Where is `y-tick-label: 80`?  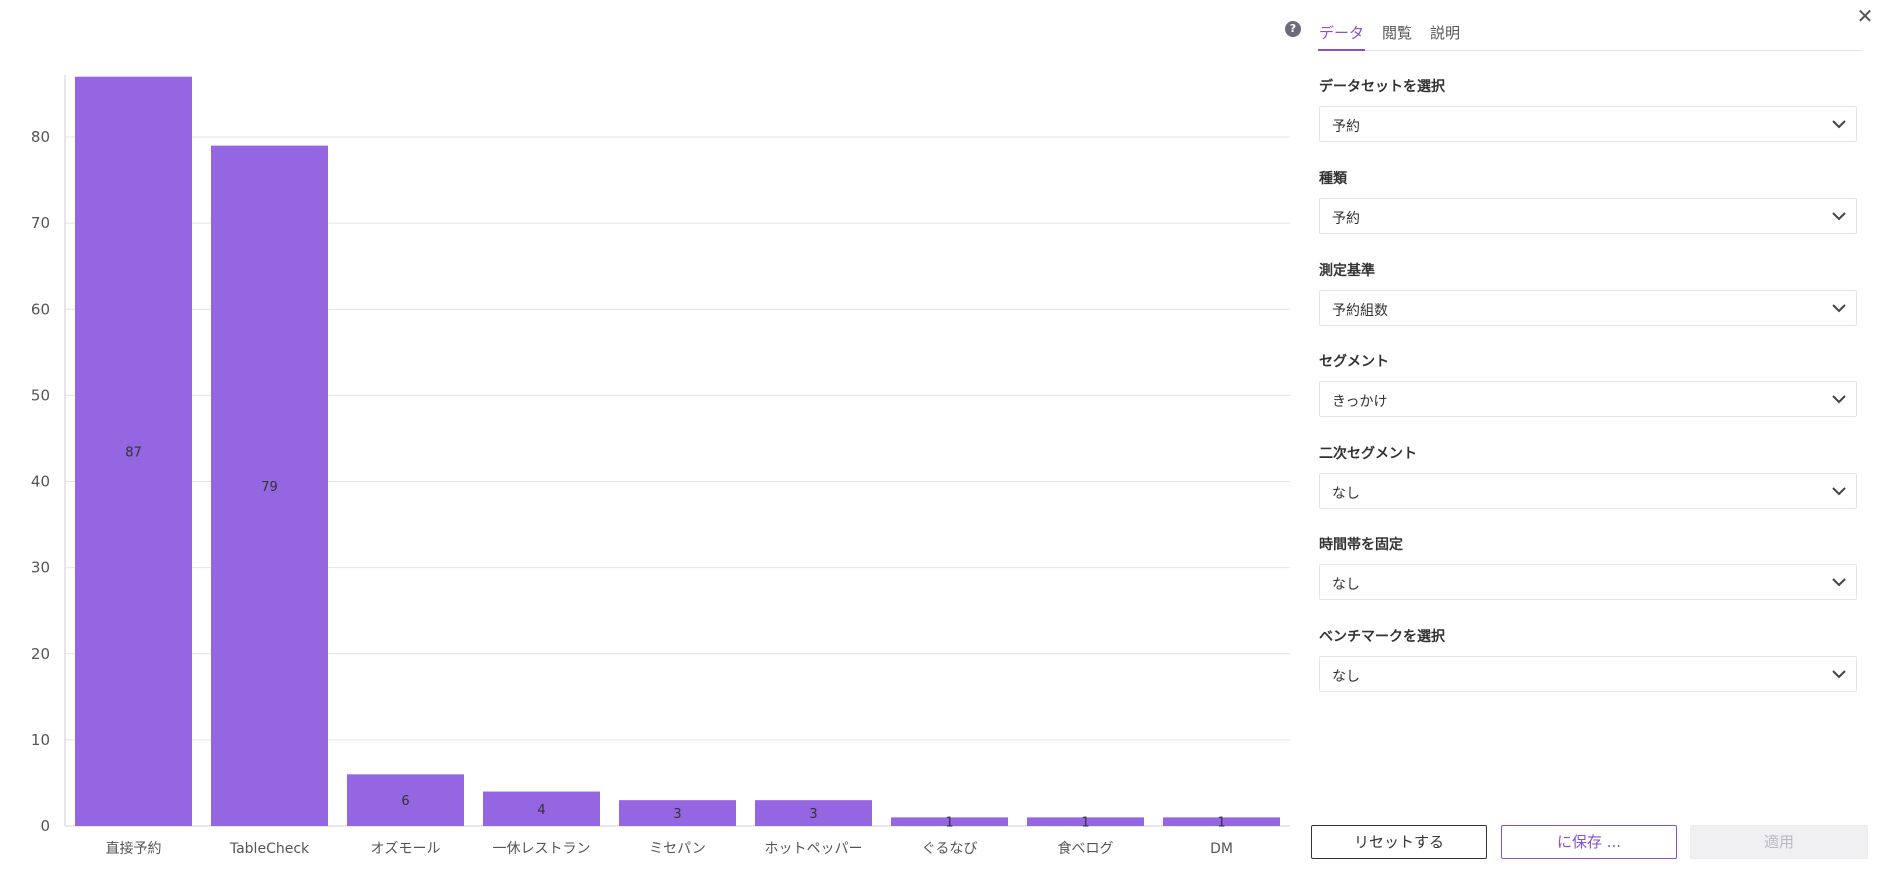 y-tick-label: 80 is located at coordinates (40, 137).